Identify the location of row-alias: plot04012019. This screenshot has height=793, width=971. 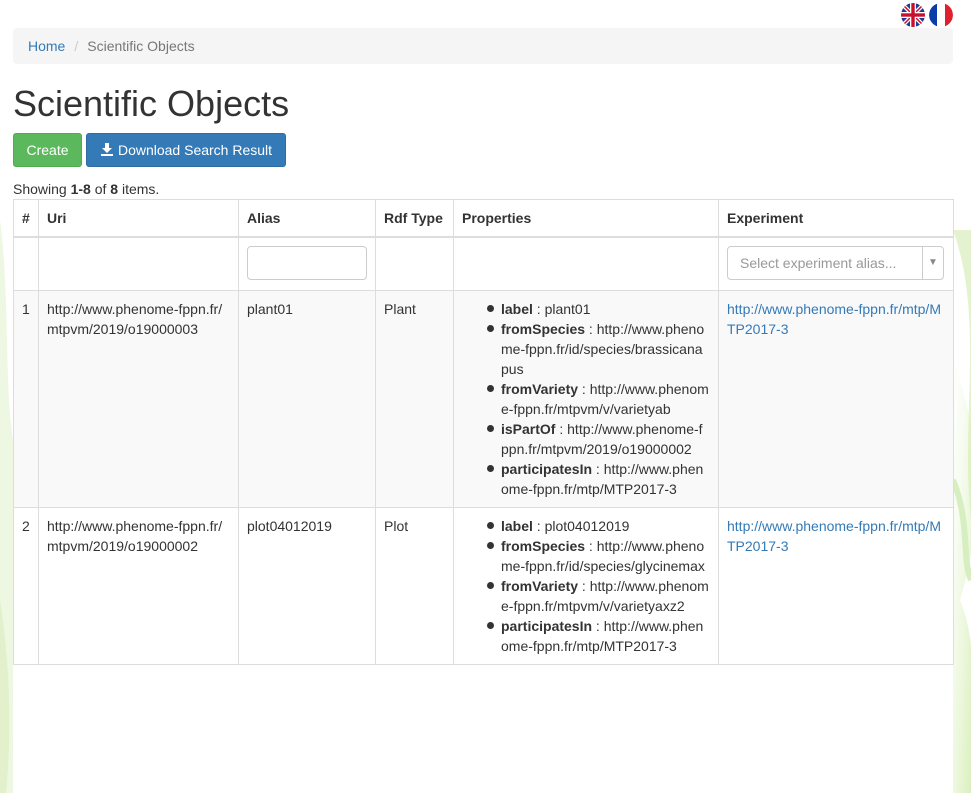
(307, 586).